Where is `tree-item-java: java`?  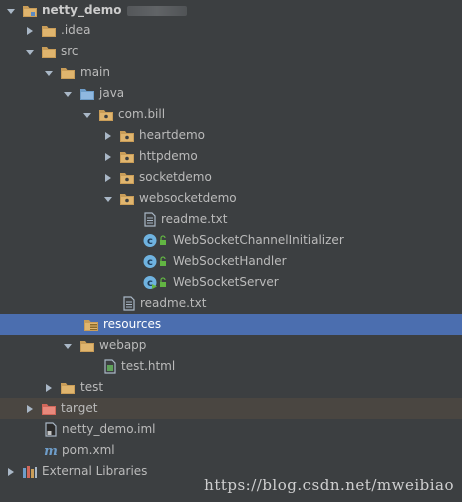
tree-item-java: java is located at coordinates (231, 93).